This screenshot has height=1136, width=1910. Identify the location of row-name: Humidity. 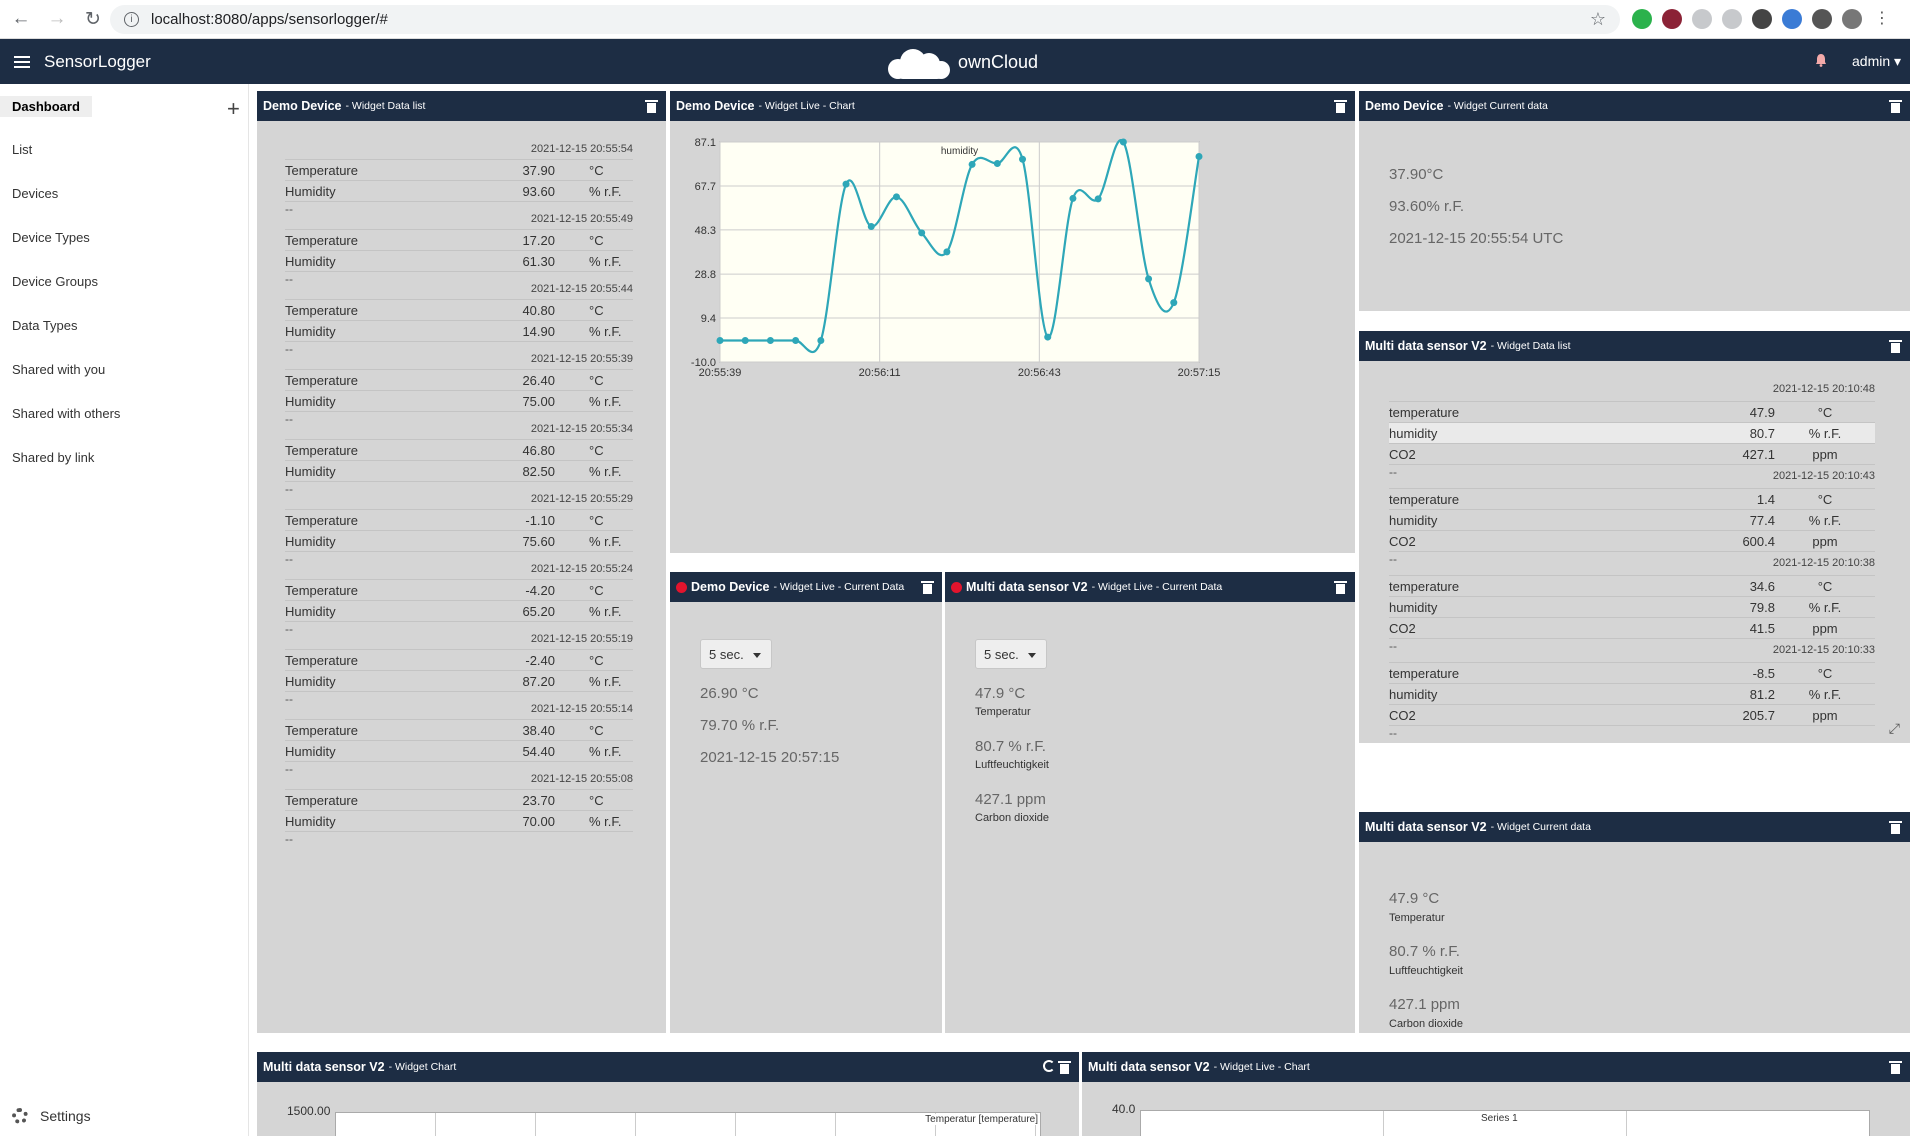
(310, 191).